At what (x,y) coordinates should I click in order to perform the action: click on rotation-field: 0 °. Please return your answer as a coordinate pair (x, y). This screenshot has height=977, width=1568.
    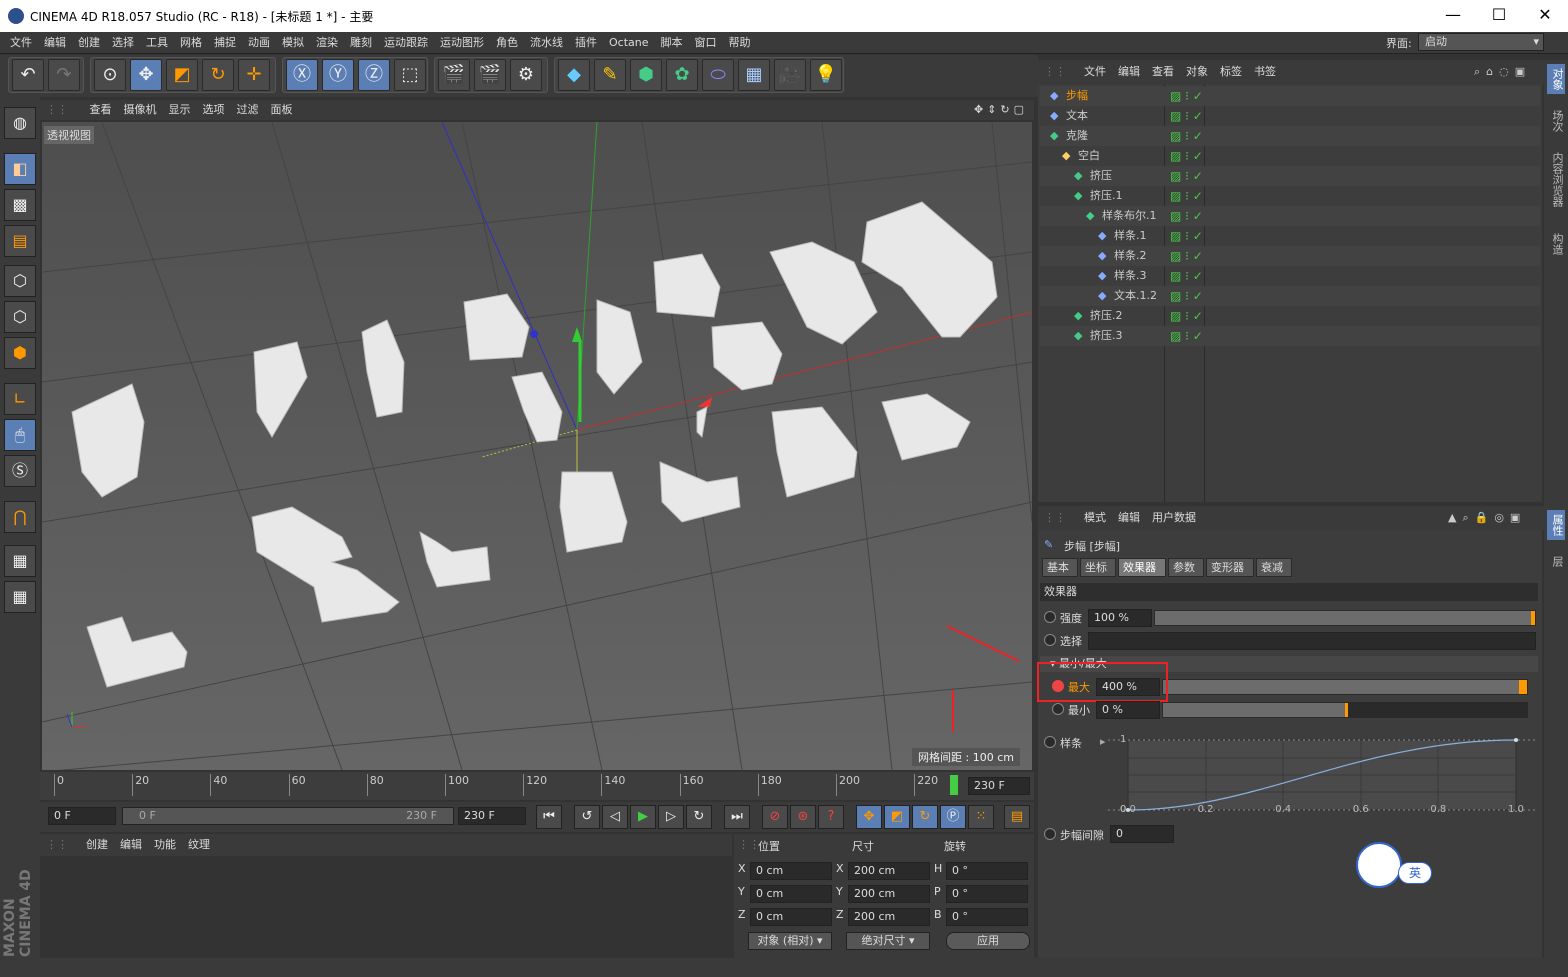
    Looking at the image, I should click on (987, 917).